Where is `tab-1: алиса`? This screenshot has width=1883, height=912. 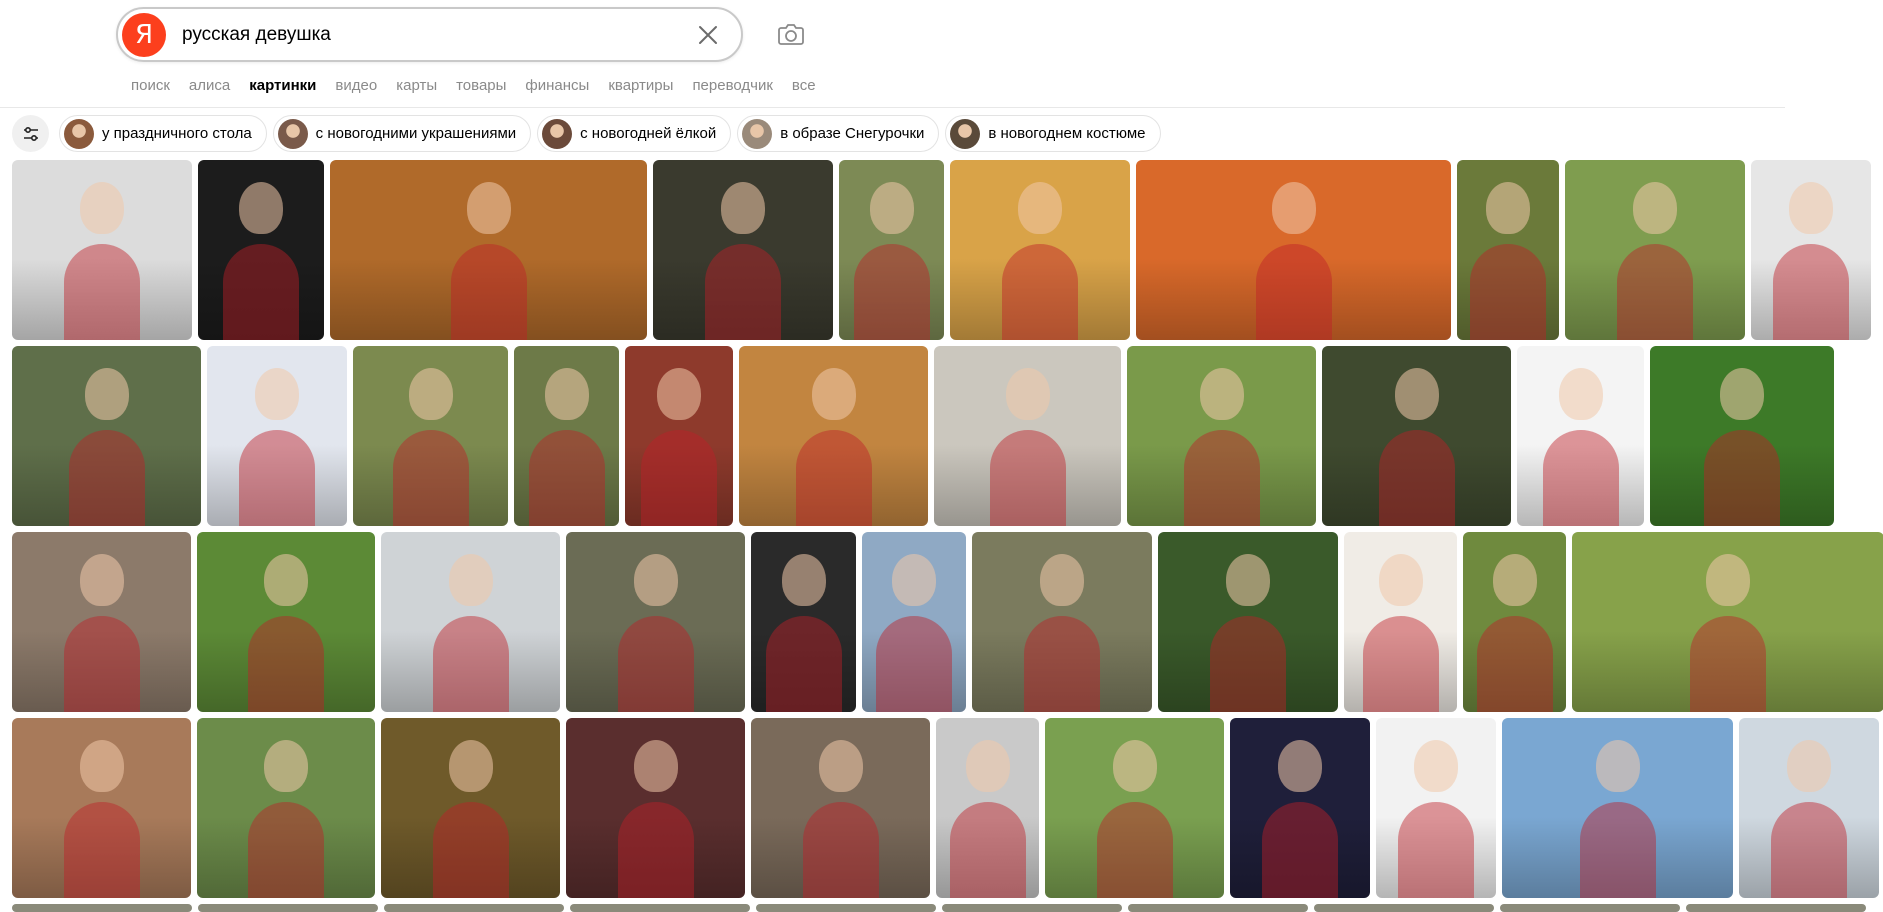 tab-1: алиса is located at coordinates (209, 87).